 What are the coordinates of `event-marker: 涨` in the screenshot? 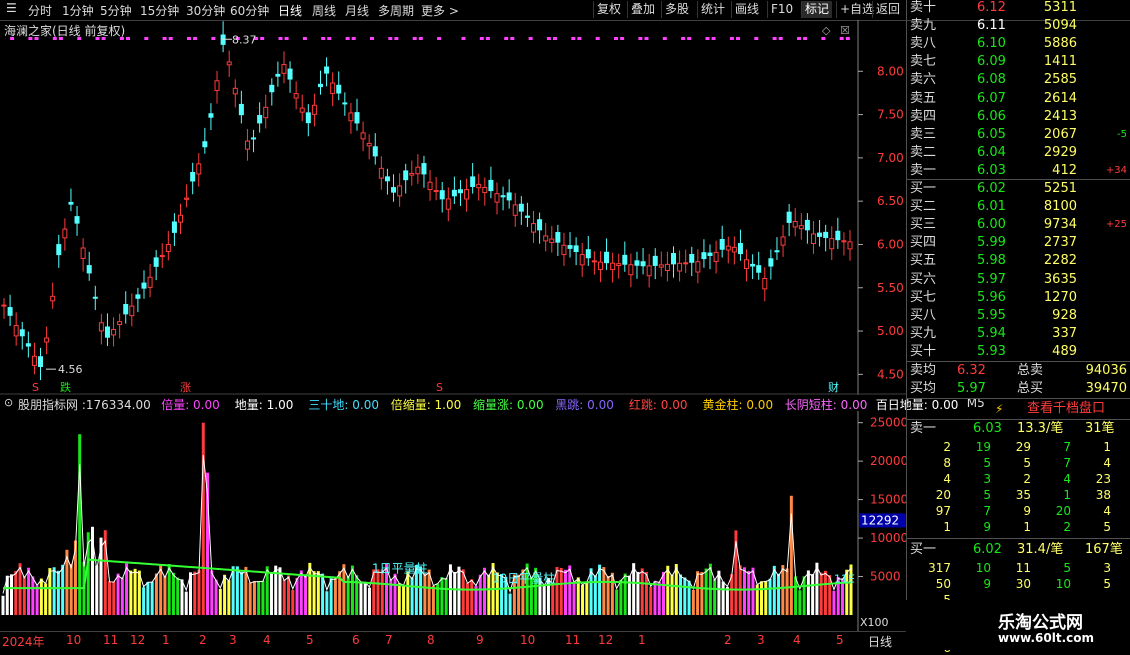 It's located at (185, 387).